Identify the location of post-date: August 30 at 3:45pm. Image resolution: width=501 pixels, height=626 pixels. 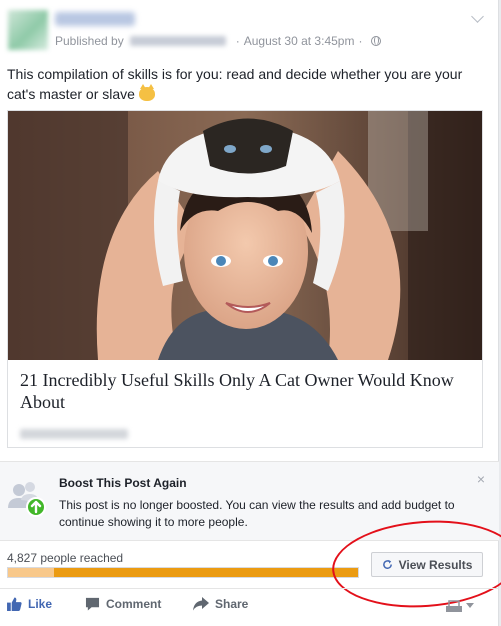
(299, 41).